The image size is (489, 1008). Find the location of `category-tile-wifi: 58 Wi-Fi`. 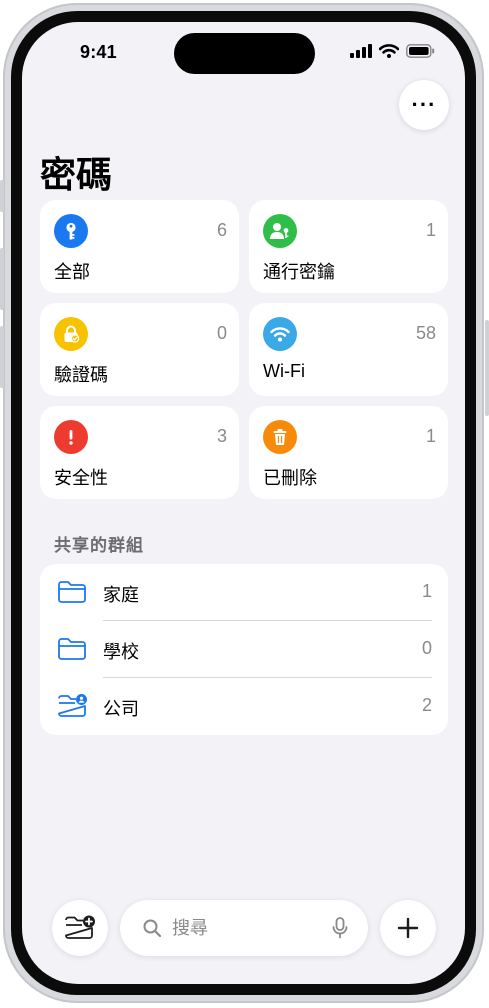

category-tile-wifi: 58 Wi-Fi is located at coordinates (348, 349).